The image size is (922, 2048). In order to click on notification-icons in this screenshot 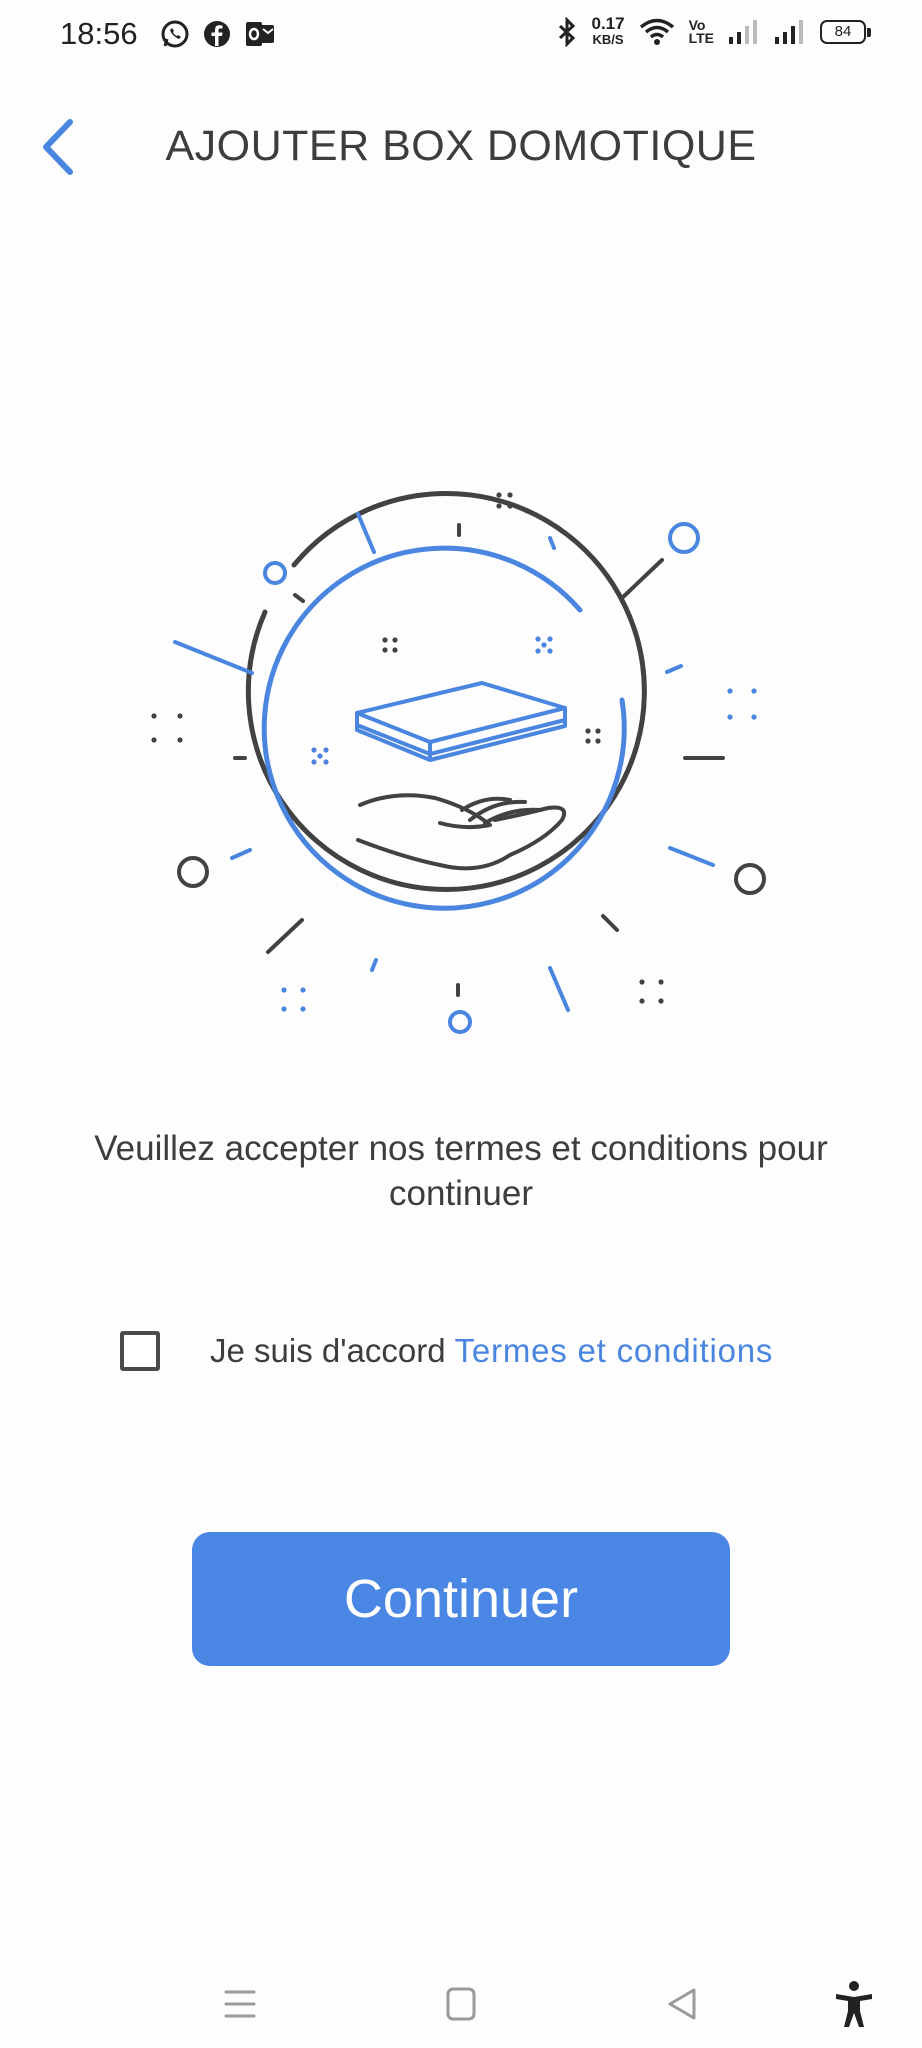, I will do `click(218, 34)`.